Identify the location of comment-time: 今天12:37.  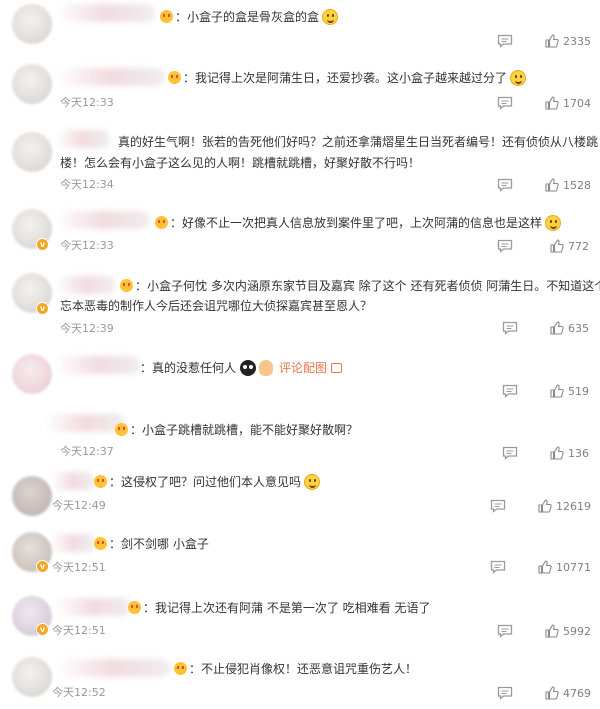
(87, 451).